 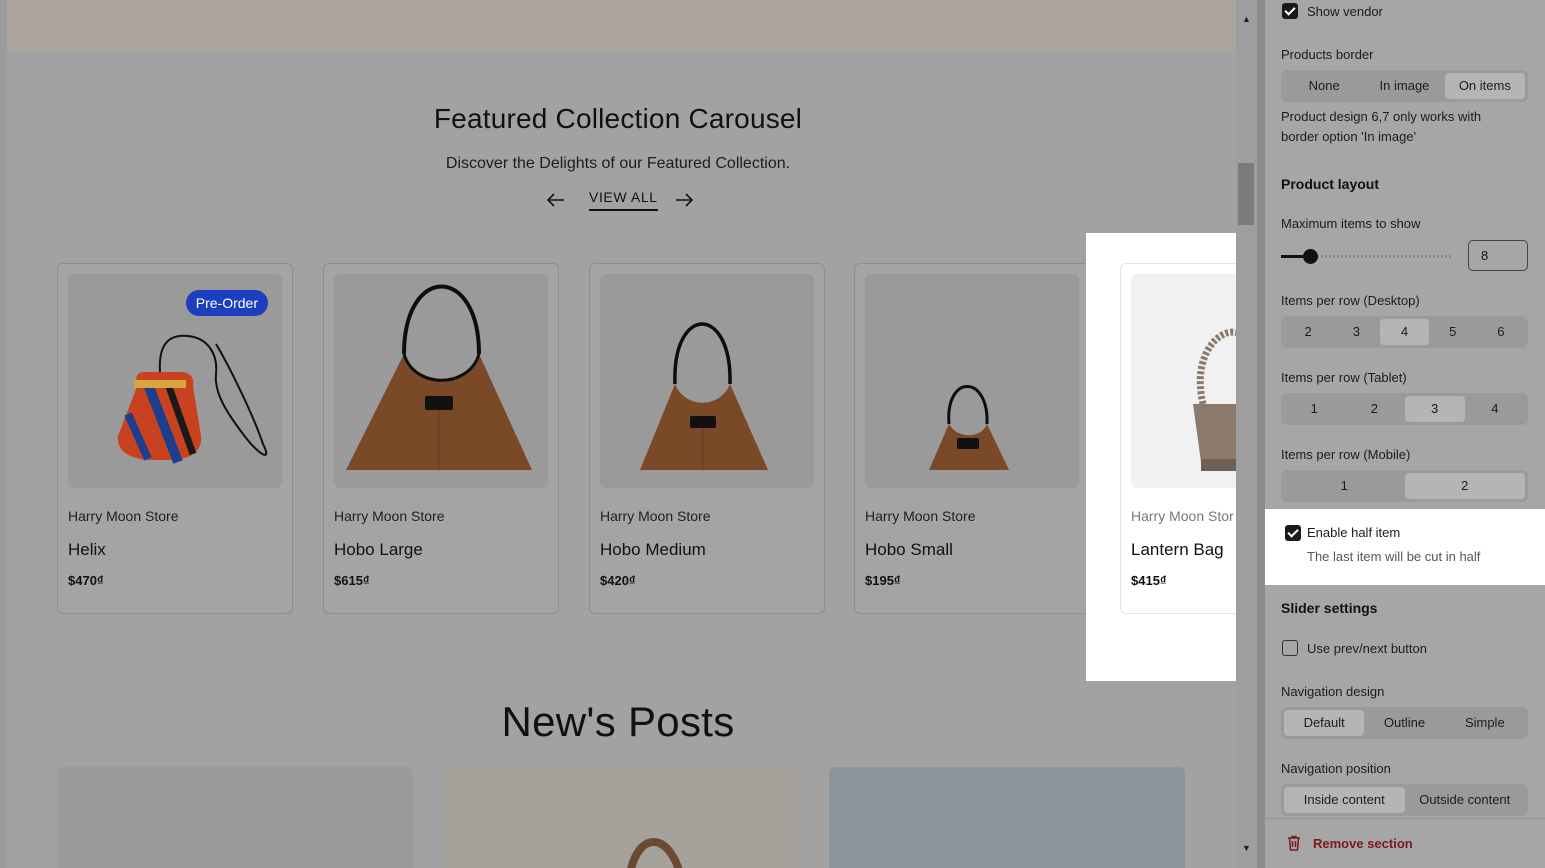 What do you see at coordinates (1290, 648) in the screenshot?
I see `prev-next-checkbox` at bounding box center [1290, 648].